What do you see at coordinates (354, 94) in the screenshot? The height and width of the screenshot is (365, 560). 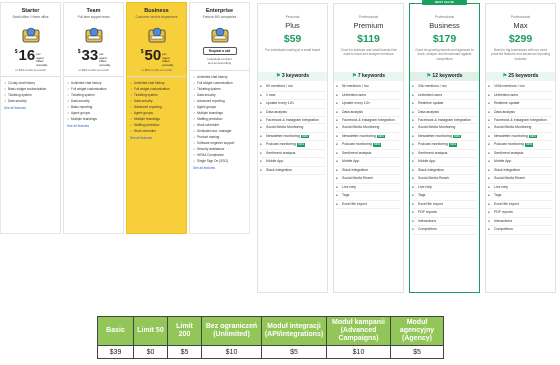 I see `feature-label: Unlimited users` at bounding box center [354, 94].